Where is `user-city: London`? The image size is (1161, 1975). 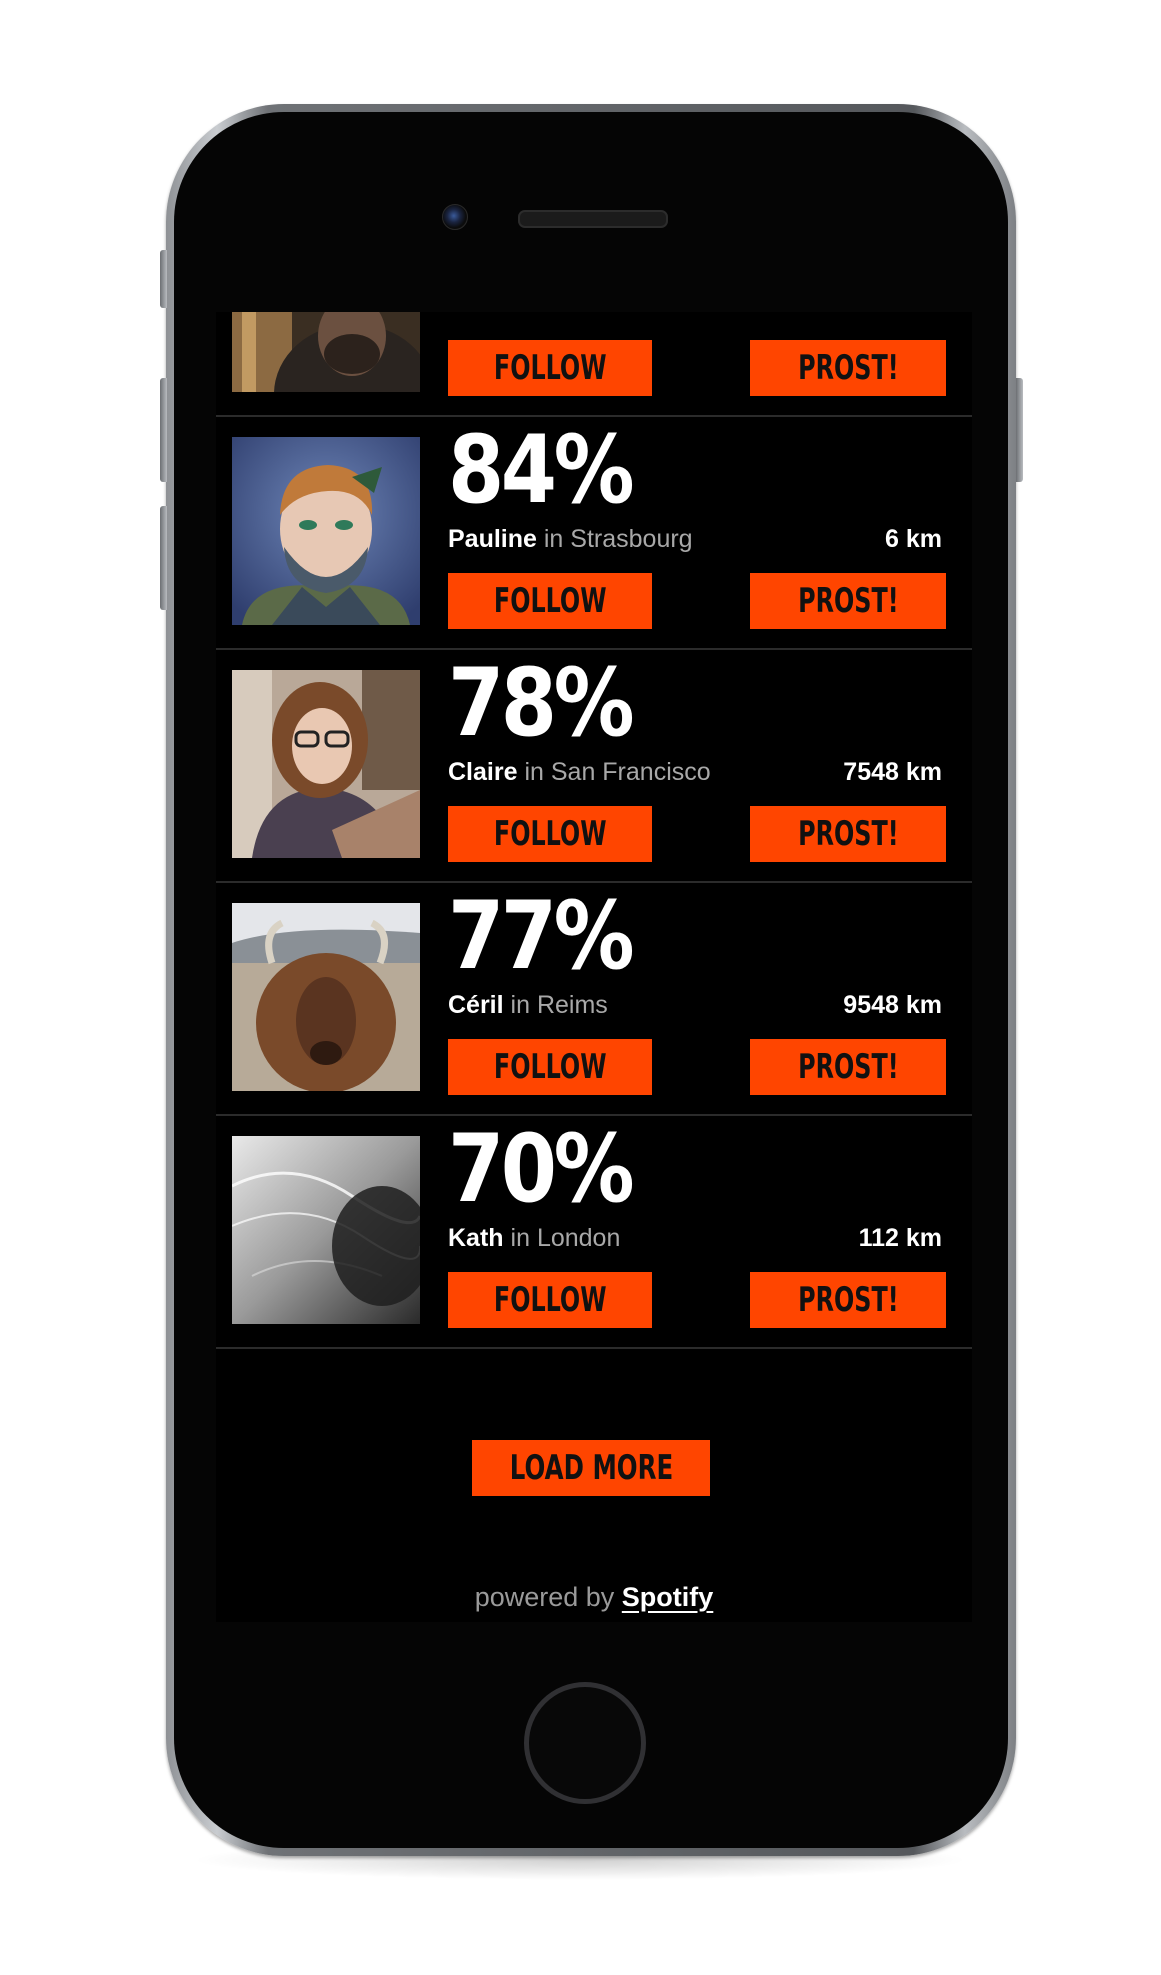 user-city: London is located at coordinates (578, 1238).